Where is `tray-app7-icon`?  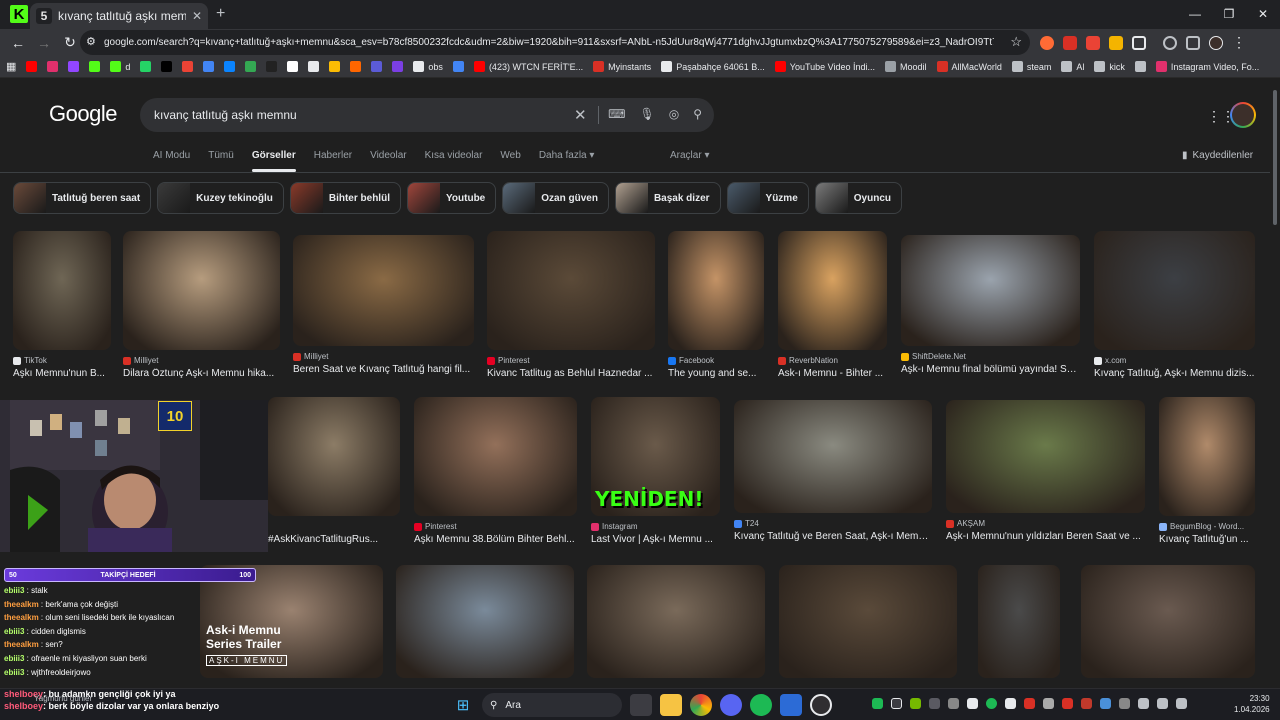 tray-app7-icon is located at coordinates (1067, 703).